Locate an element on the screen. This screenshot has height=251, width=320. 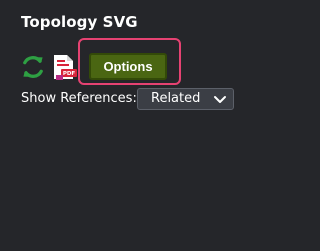
references-select: Related is located at coordinates (185, 99).